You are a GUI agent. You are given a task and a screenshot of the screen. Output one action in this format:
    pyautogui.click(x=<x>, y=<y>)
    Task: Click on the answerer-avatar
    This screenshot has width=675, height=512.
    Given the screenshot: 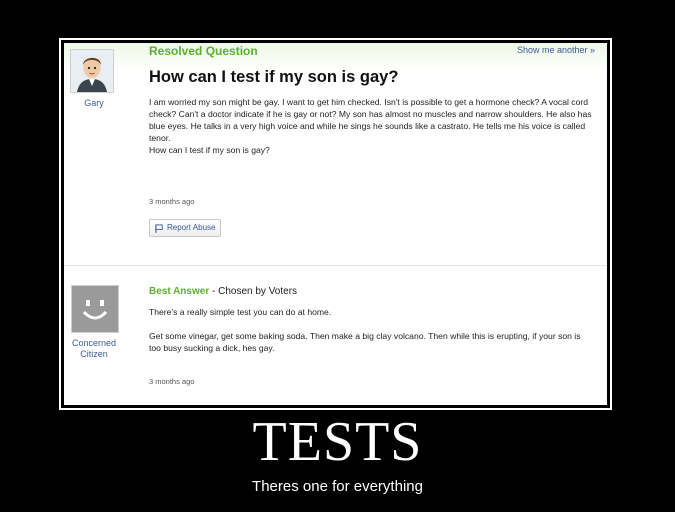 What is the action you would take?
    pyautogui.click(x=95, y=309)
    